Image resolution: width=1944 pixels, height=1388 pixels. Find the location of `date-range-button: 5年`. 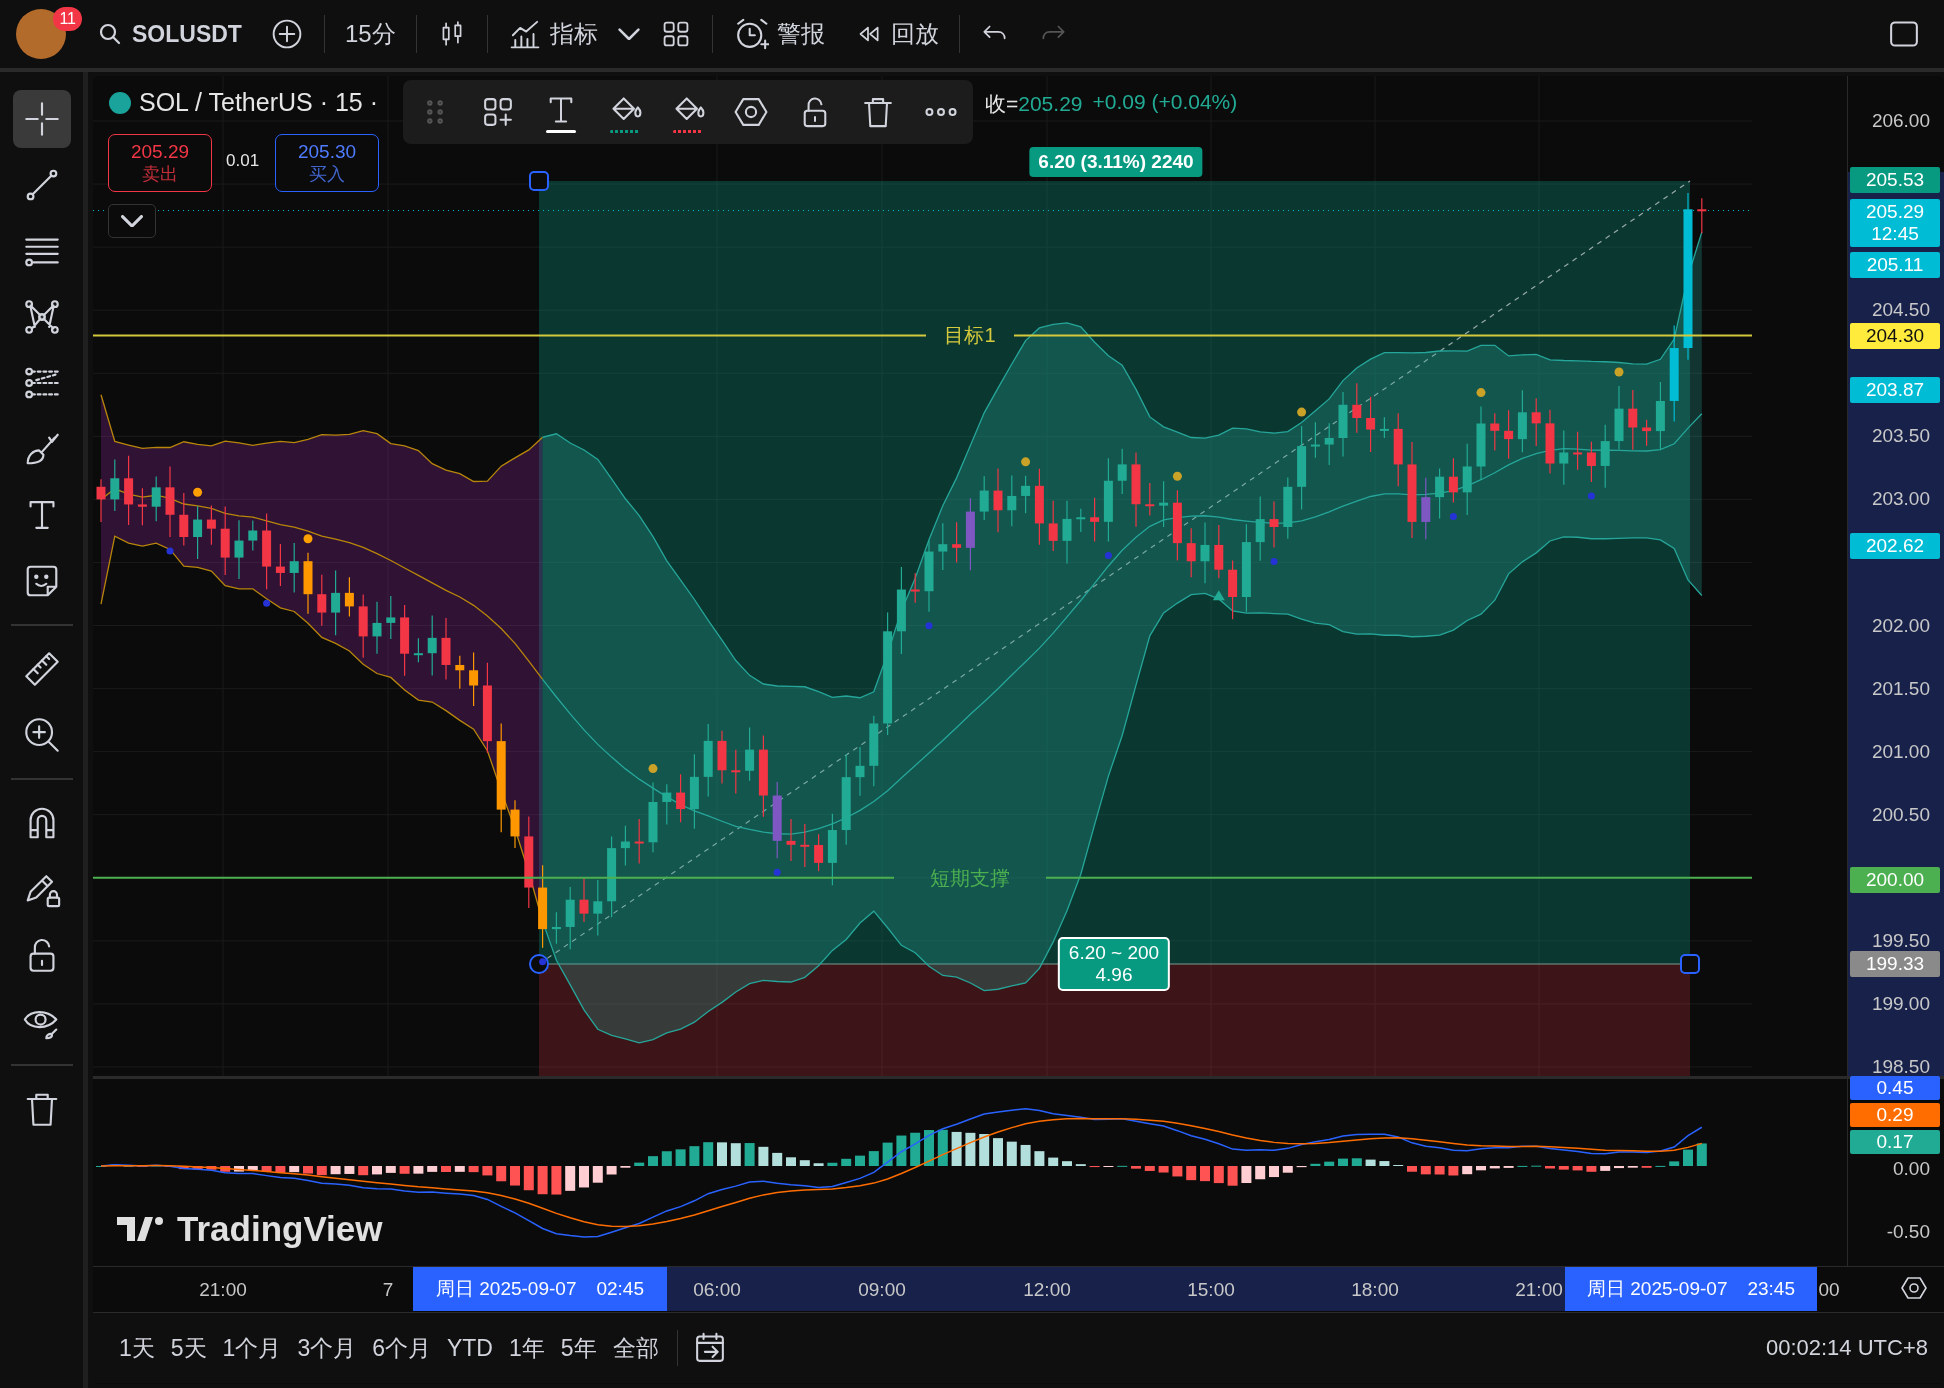

date-range-button: 5年 is located at coordinates (578, 1348).